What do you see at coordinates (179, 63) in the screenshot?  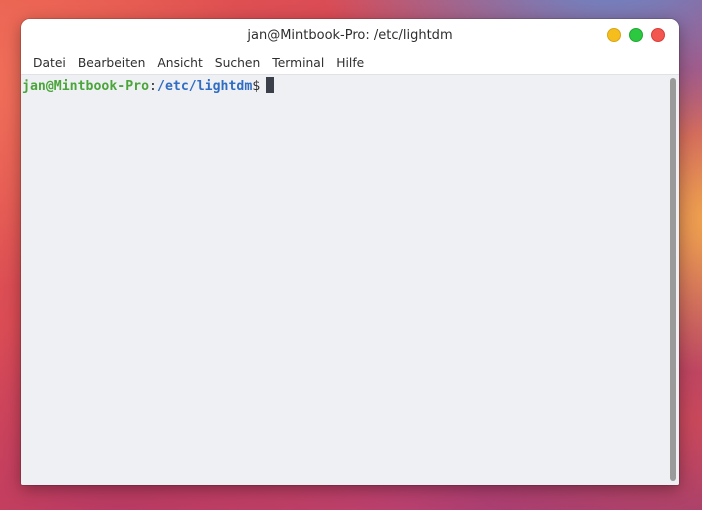 I see `menu-ansicht: Ansicht` at bounding box center [179, 63].